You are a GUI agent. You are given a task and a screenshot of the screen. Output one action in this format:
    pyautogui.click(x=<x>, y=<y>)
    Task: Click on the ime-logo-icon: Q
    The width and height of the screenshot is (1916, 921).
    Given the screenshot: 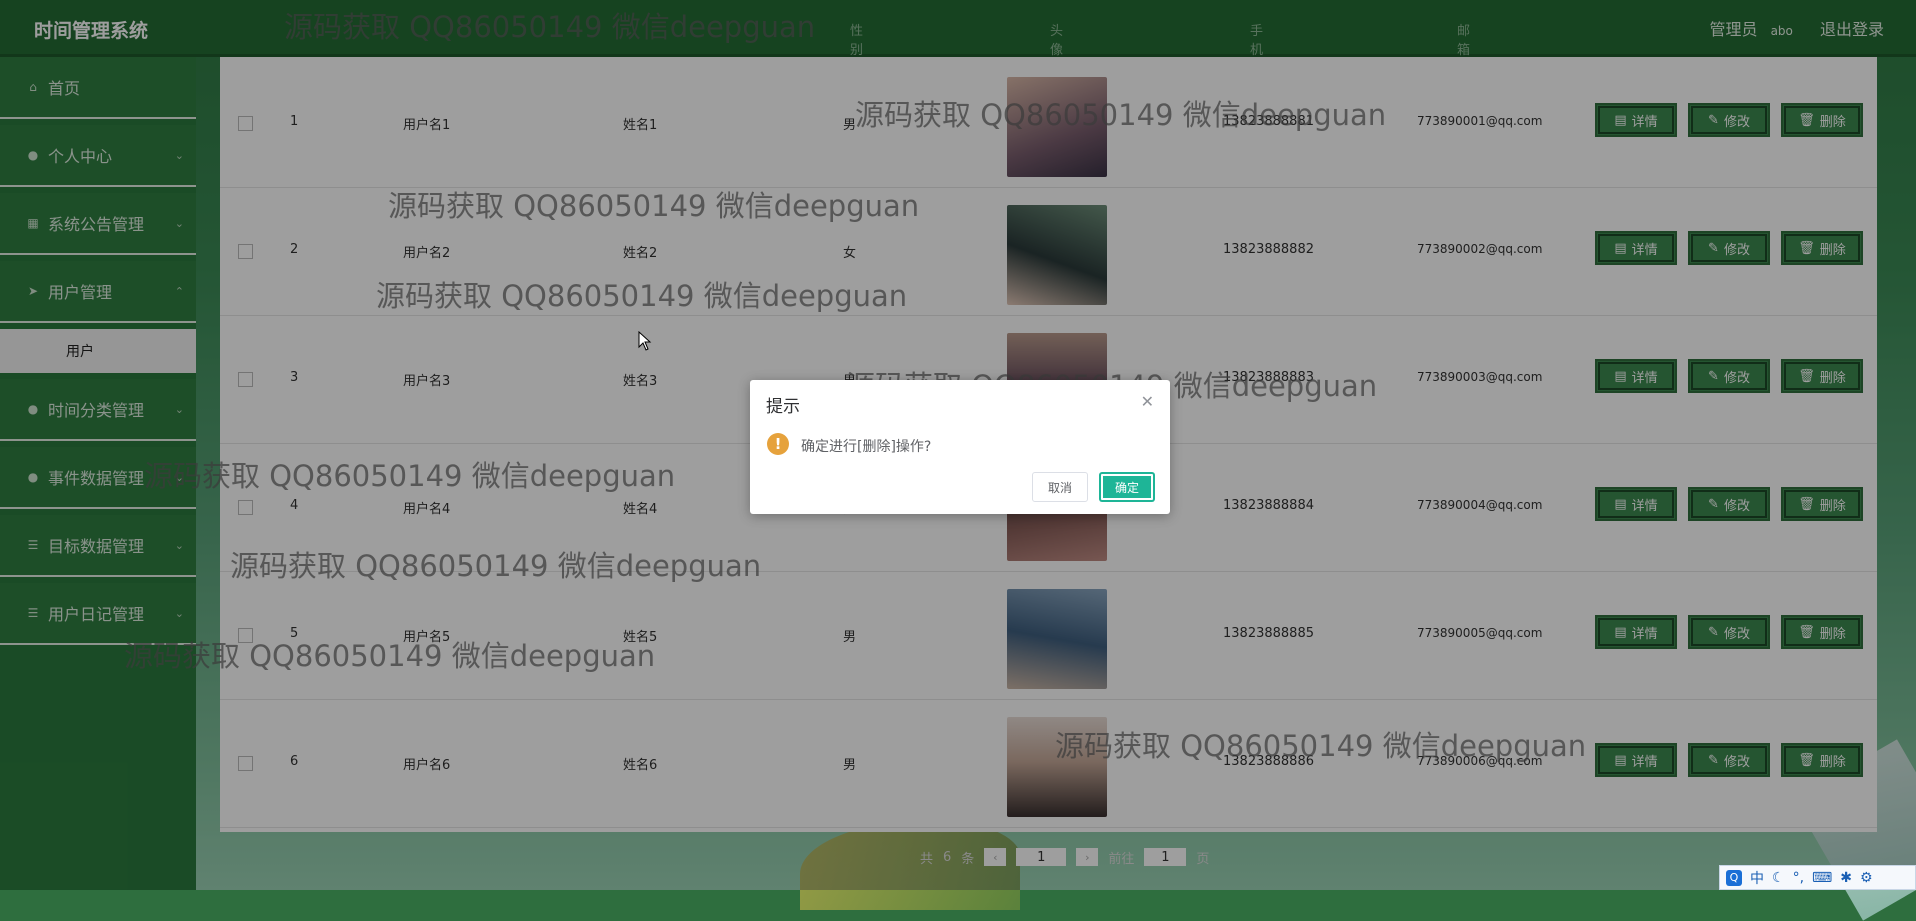 What is the action you would take?
    pyautogui.click(x=1734, y=877)
    